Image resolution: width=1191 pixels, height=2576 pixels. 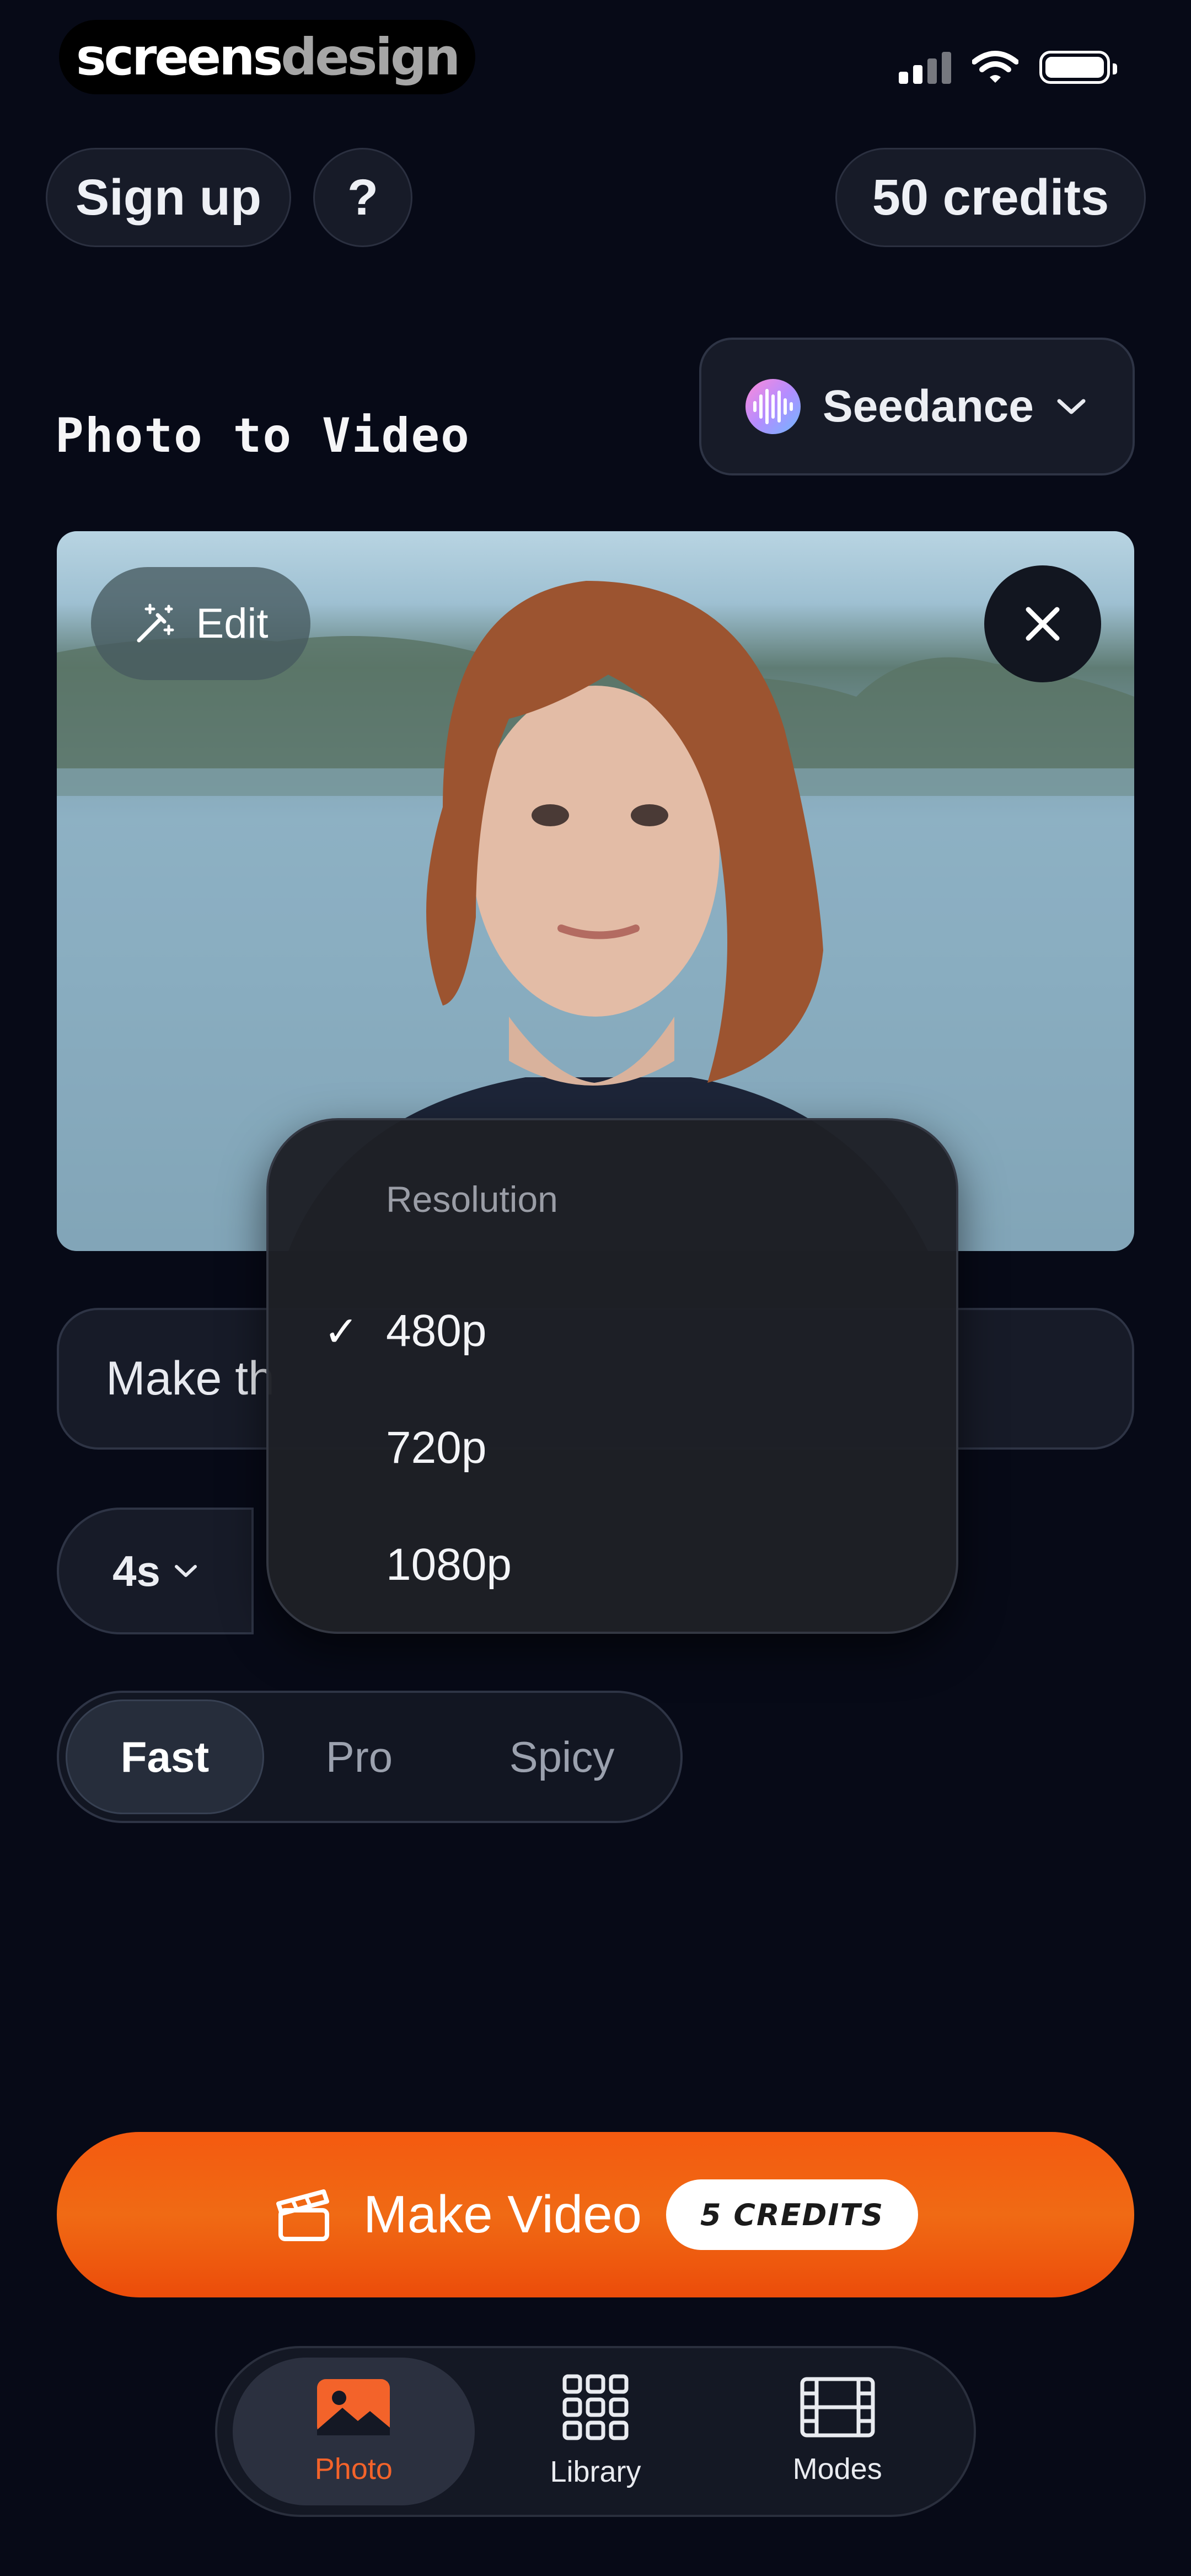 I want to click on screensdesign-logo: screens design, so click(x=267, y=57).